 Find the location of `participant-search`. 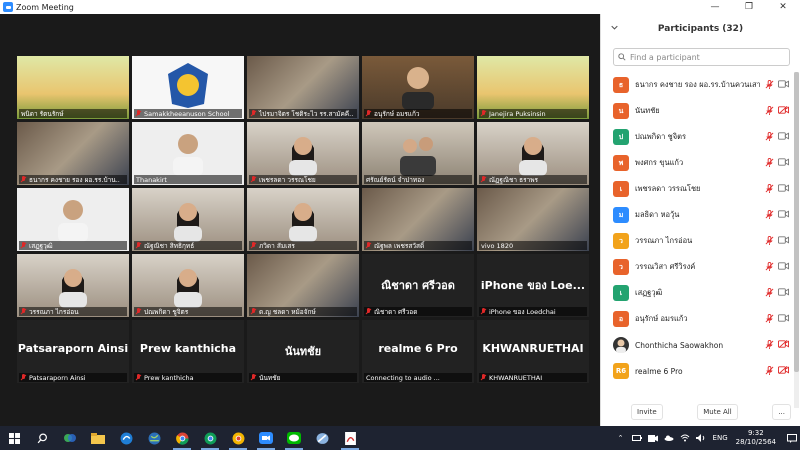

participant-search is located at coordinates (701, 57).